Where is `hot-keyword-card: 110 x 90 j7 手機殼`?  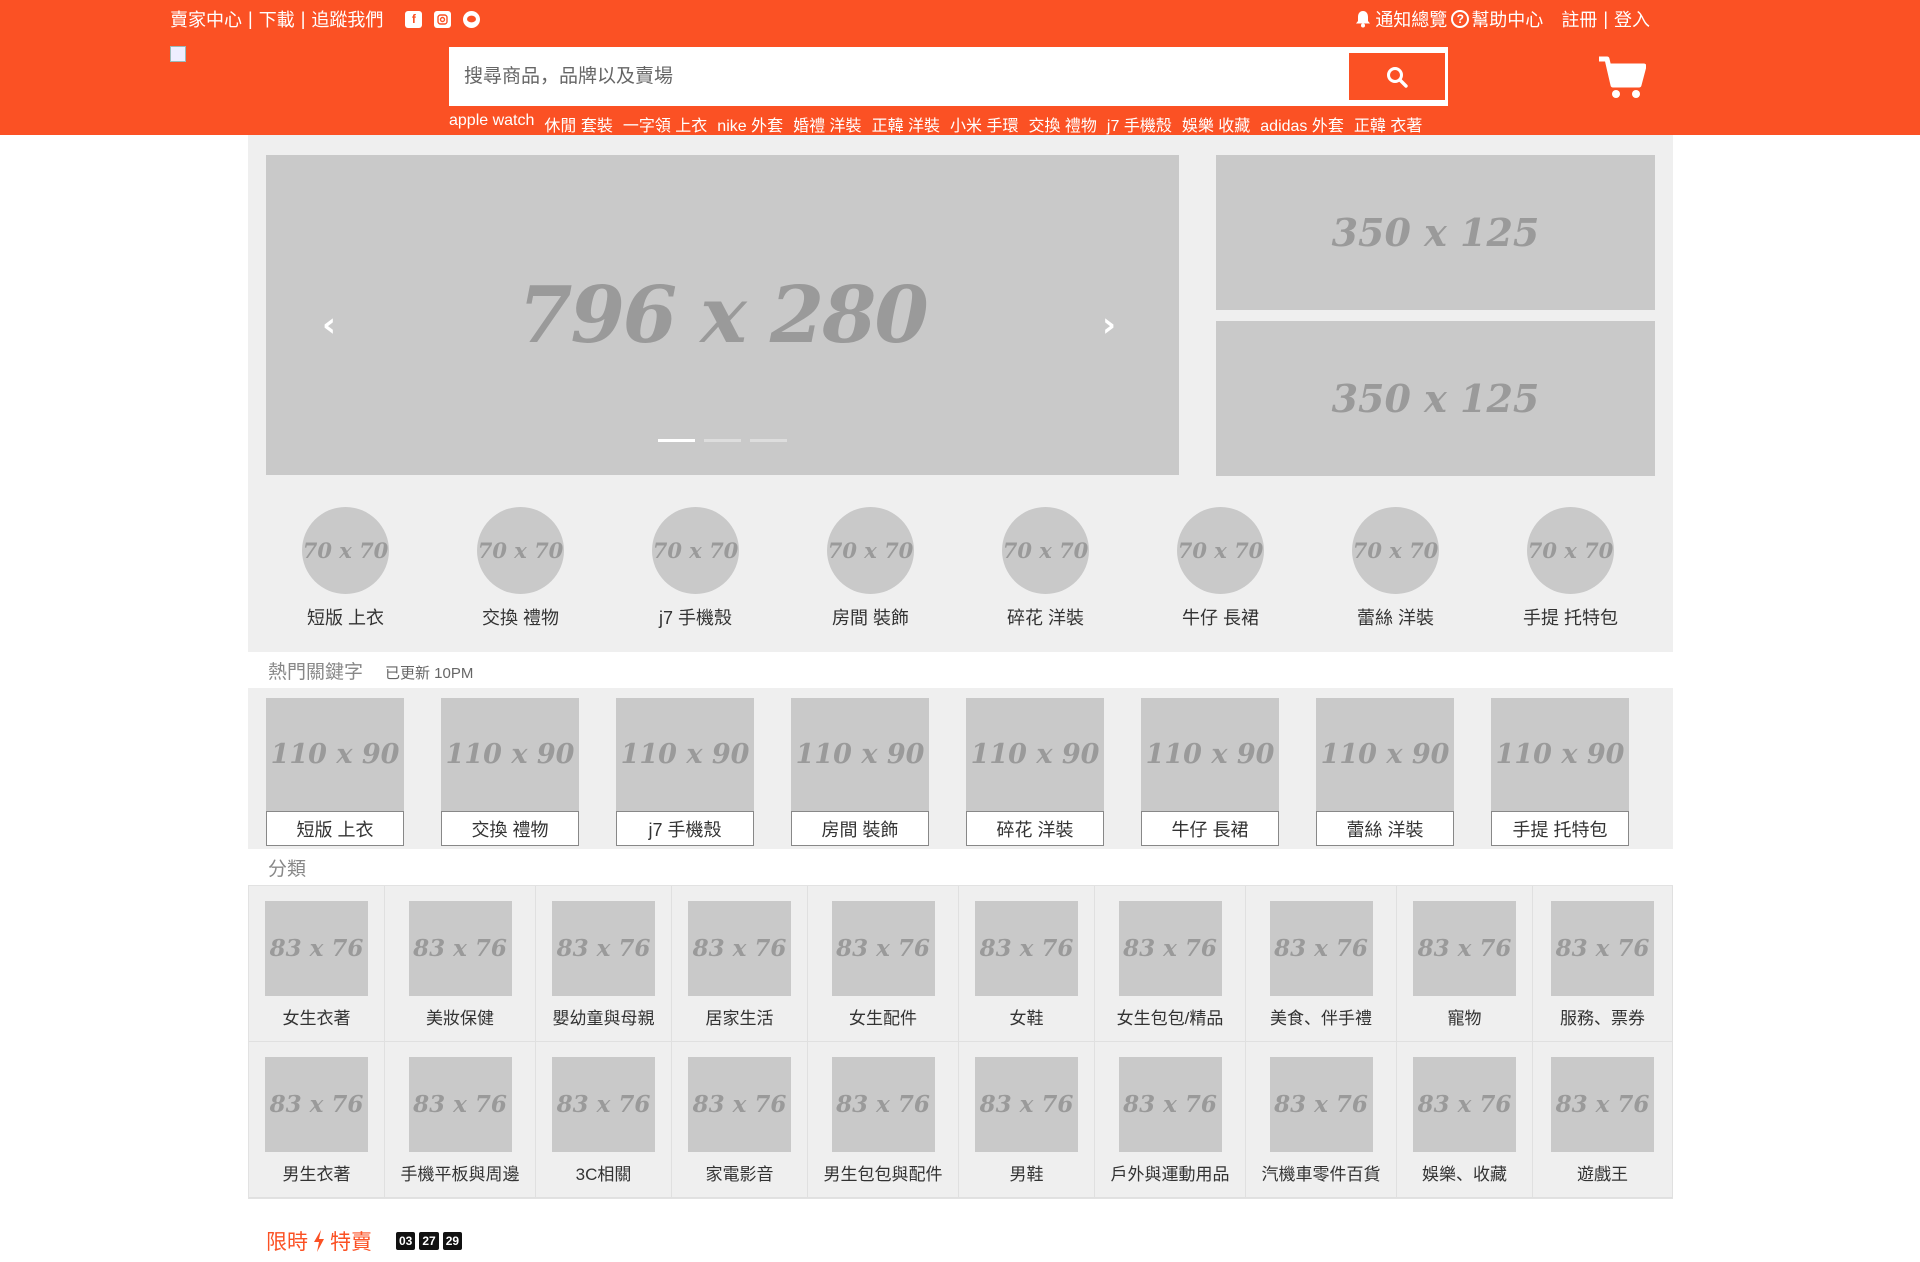 hot-keyword-card: 110 x 90 j7 手機殼 is located at coordinates (685, 772).